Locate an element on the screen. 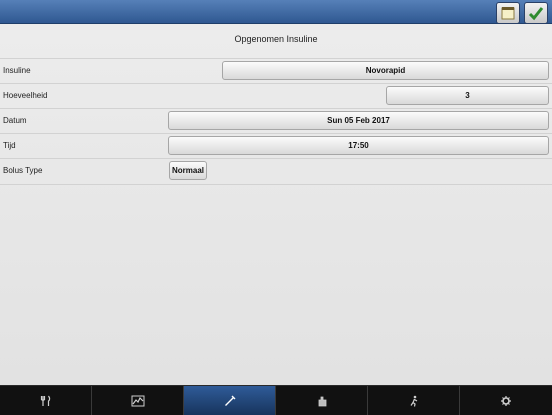  date-picker: Sun 05 Feb 2017 is located at coordinates (358, 120).